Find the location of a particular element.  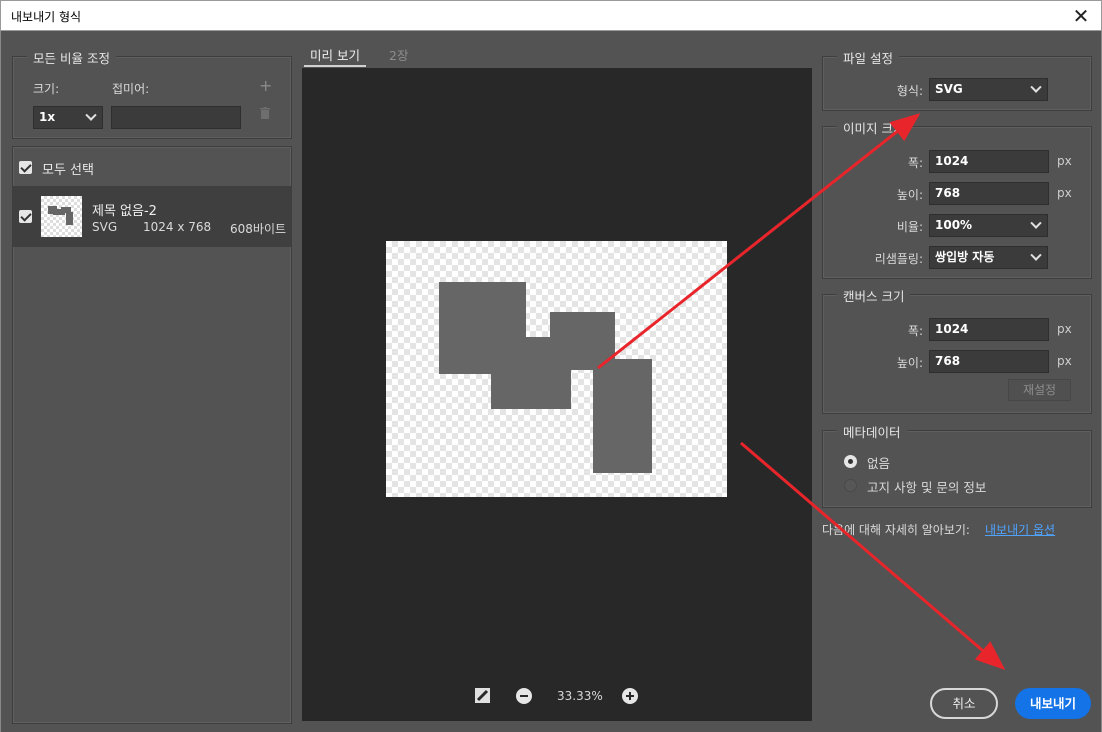

image-width-input: 1024 is located at coordinates (989, 161).